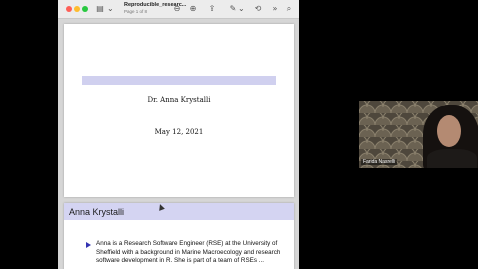 The image size is (478, 269). What do you see at coordinates (258, 8) in the screenshot?
I see `rotate-icon: ⟲` at bounding box center [258, 8].